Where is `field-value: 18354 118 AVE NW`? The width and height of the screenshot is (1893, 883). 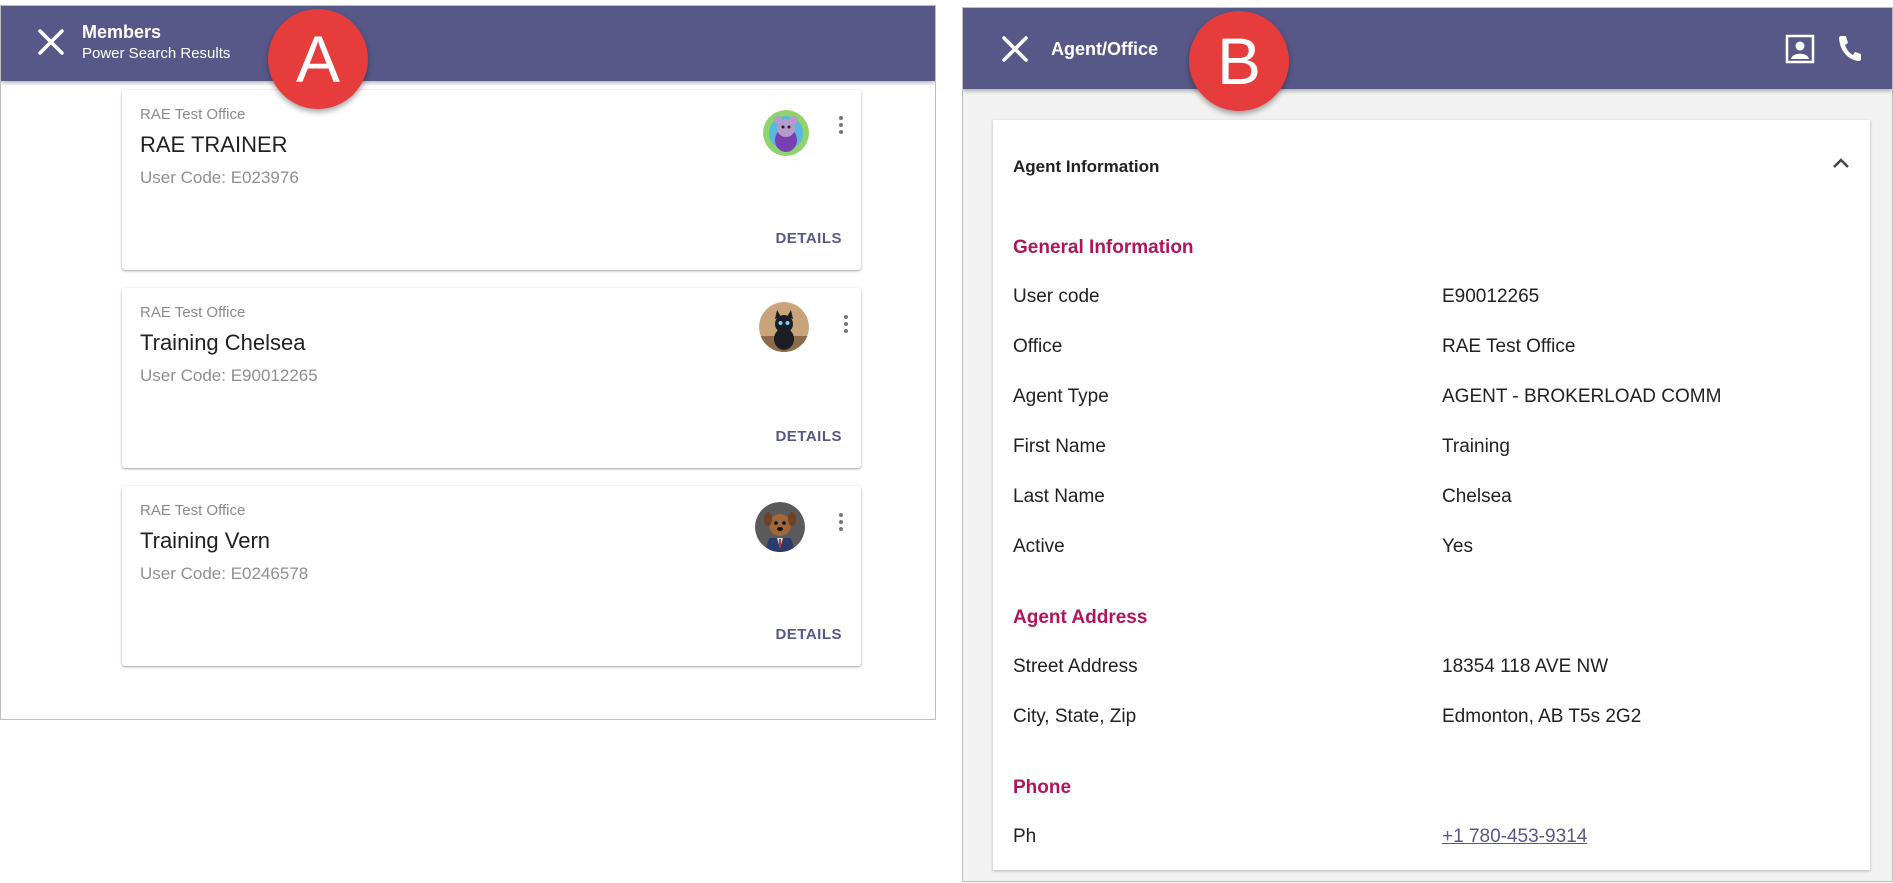
field-value: 18354 118 AVE NW is located at coordinates (1525, 666).